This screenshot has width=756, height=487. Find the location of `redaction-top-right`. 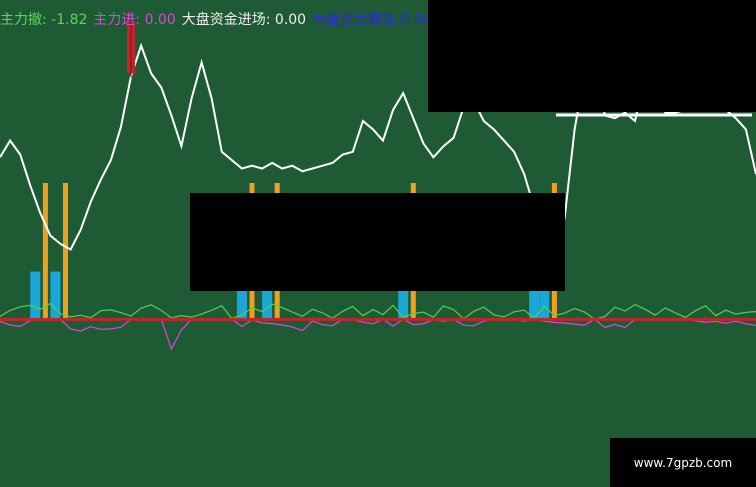

redaction-top-right is located at coordinates (592, 56).